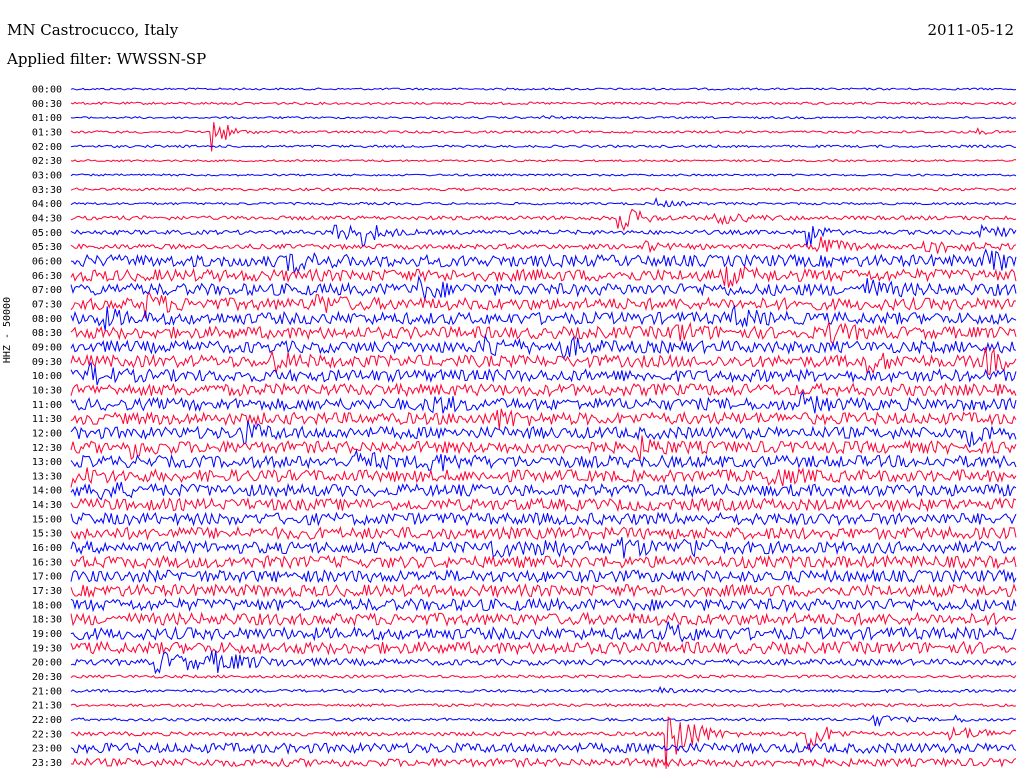  What do you see at coordinates (47, 161) in the screenshot?
I see `time-label: 02:30` at bounding box center [47, 161].